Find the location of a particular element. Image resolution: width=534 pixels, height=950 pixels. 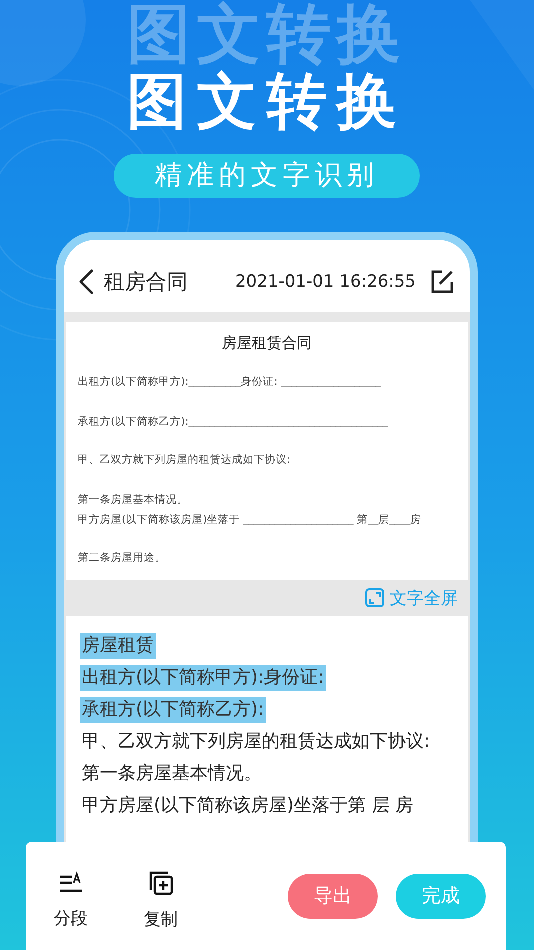

scan-text-line: 甲、乙双方就下列房屋的租赁达成如下协议: is located at coordinates (185, 460).